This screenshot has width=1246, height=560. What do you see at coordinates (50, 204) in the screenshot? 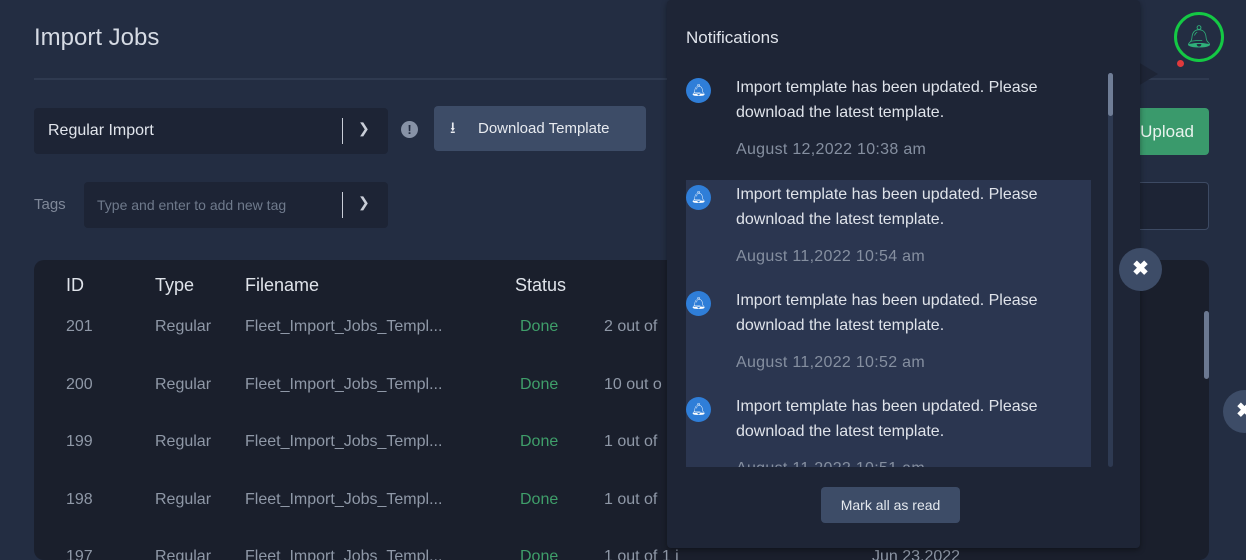
I see `tags-label: Tags` at bounding box center [50, 204].